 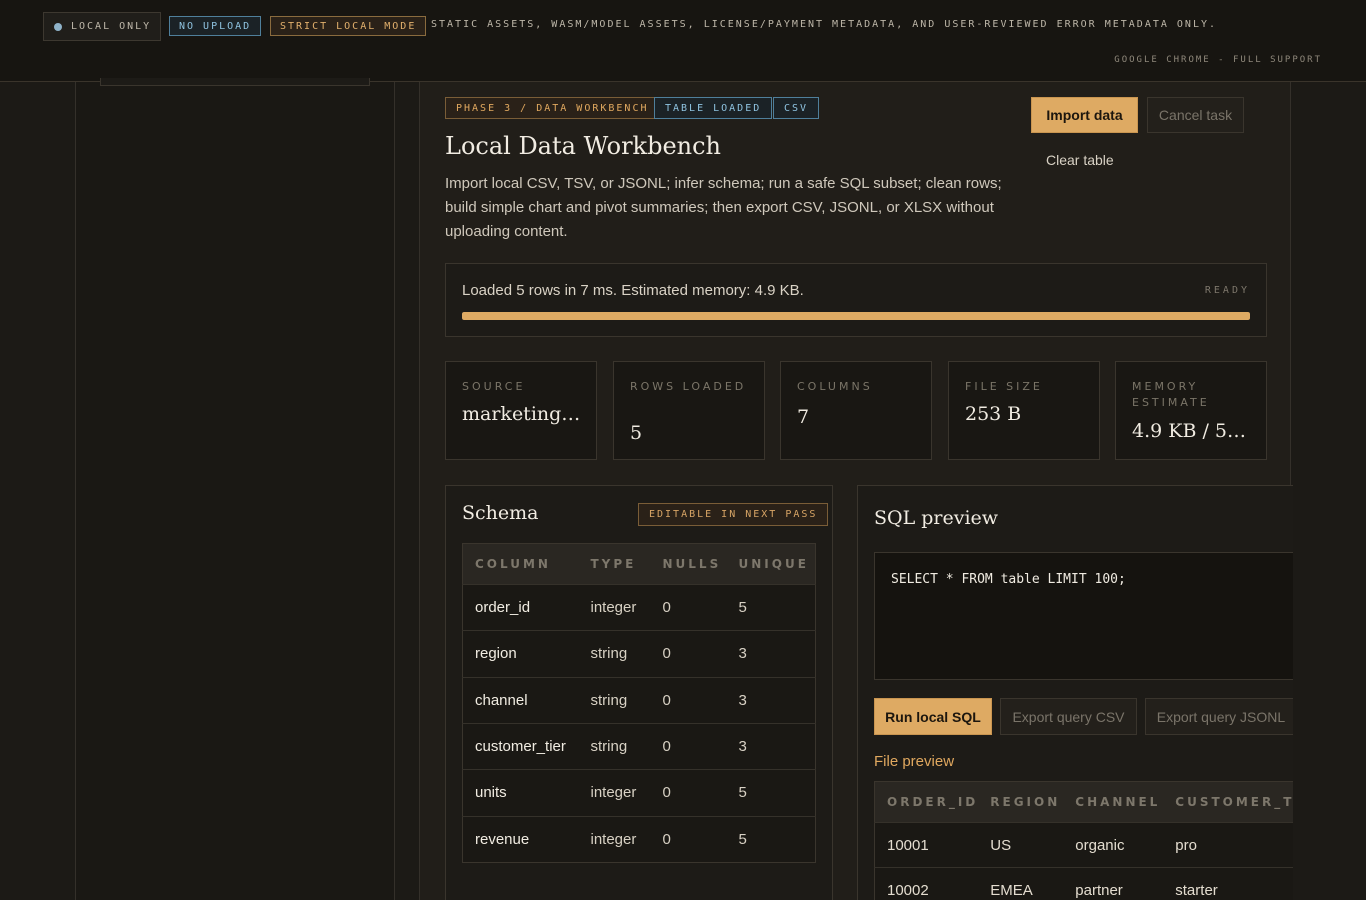 What do you see at coordinates (111, 26) in the screenshot?
I see `local-only-label: LOCAL ONLY` at bounding box center [111, 26].